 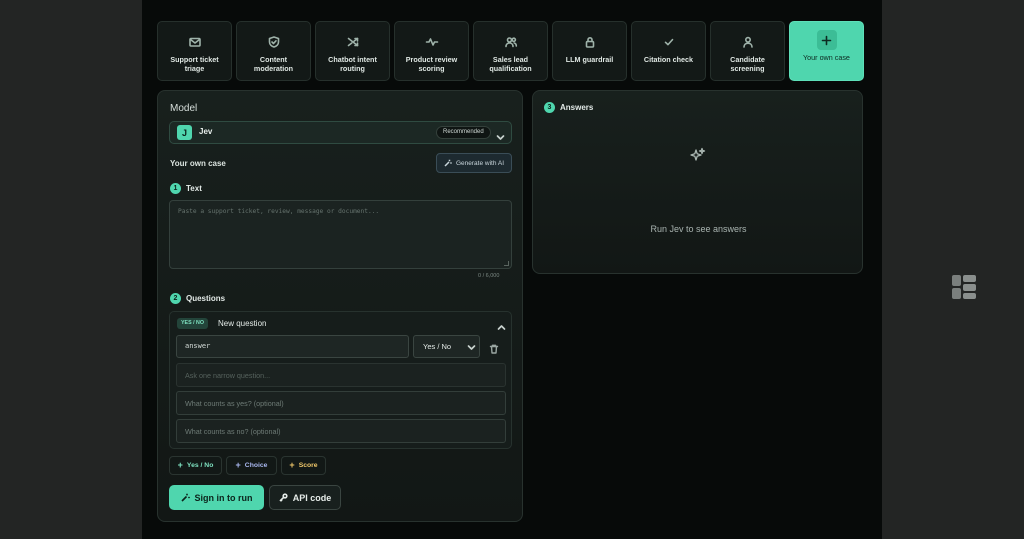 What do you see at coordinates (668, 51) in the screenshot?
I see `tab-citation-check: Citation check` at bounding box center [668, 51].